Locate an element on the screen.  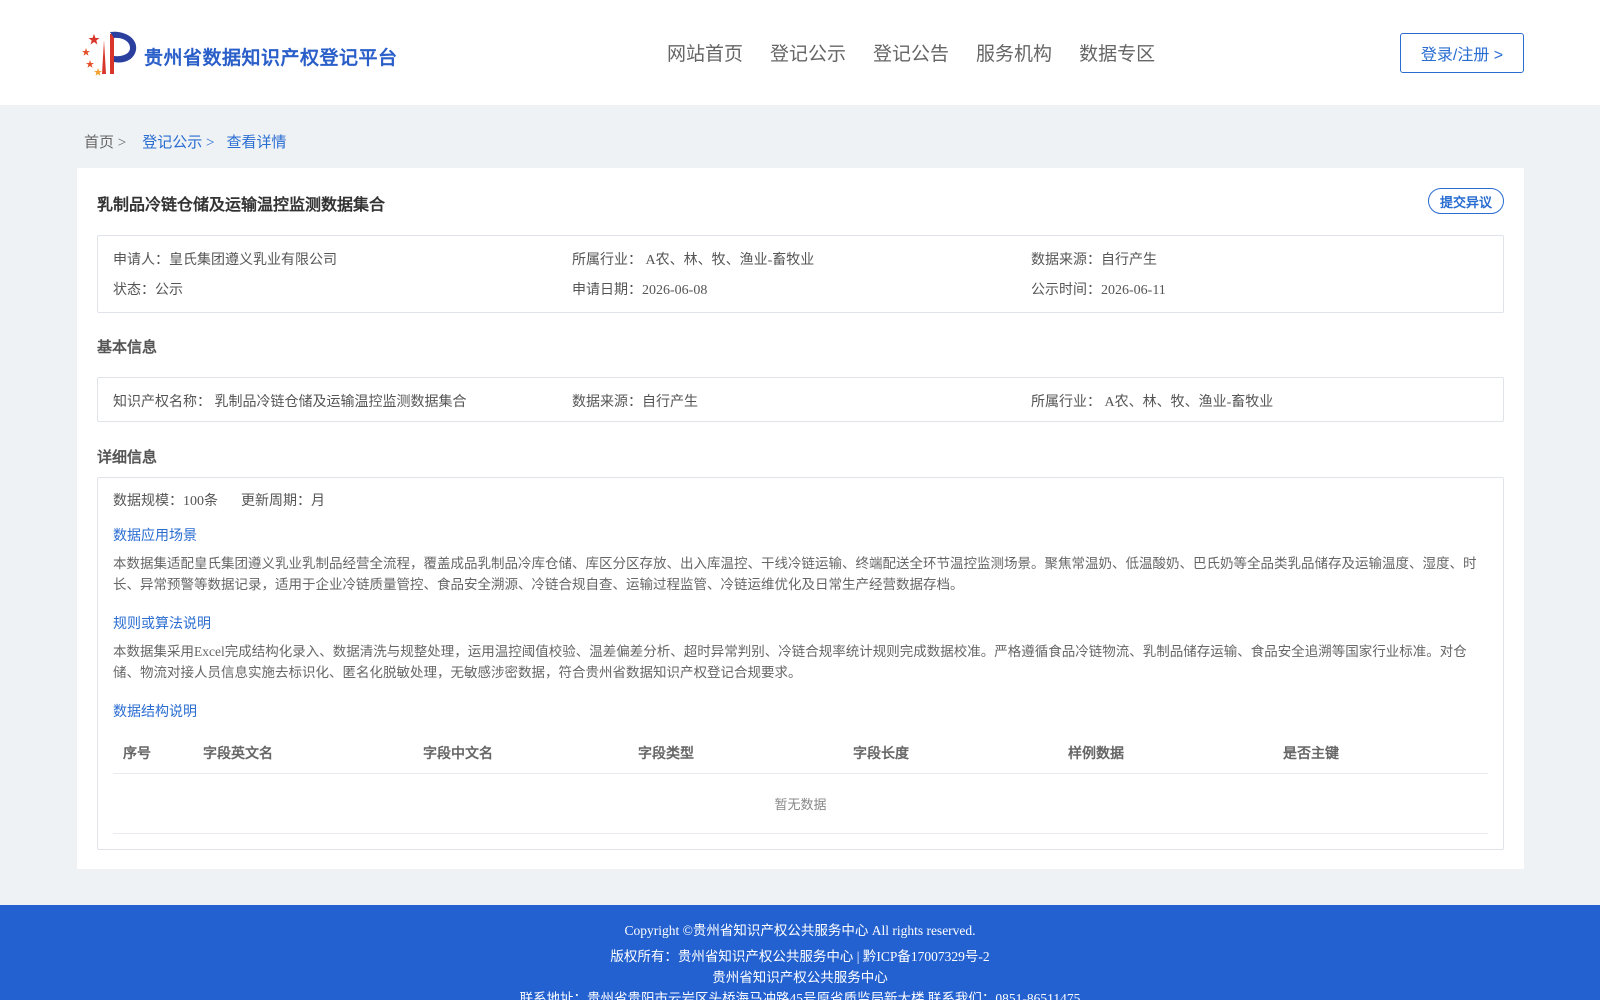
rule-heading: 规则或算法说明 is located at coordinates (162, 624).